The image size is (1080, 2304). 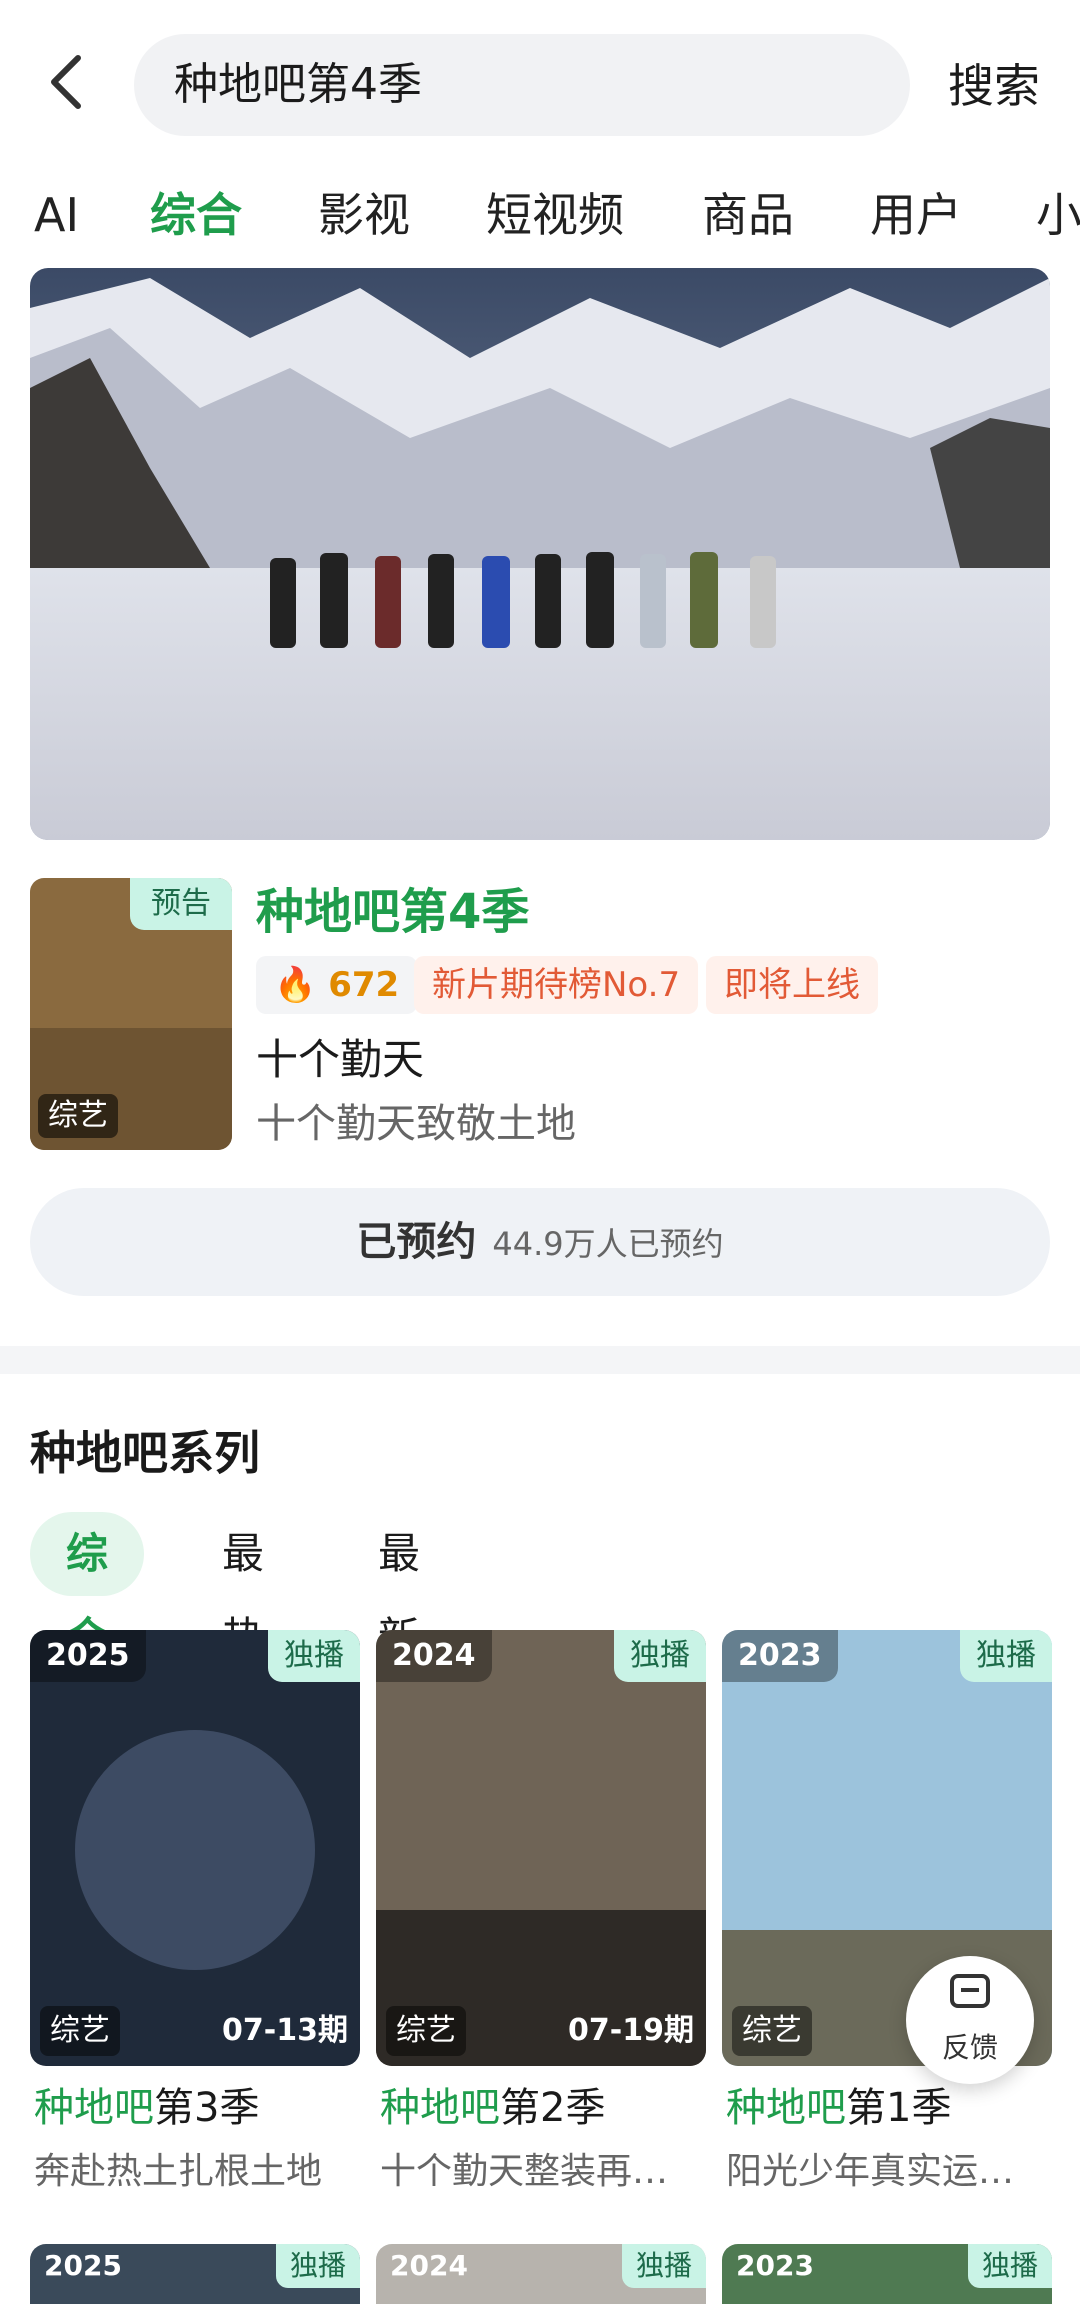 What do you see at coordinates (748, 215) in the screenshot?
I see `tab-products: 商品` at bounding box center [748, 215].